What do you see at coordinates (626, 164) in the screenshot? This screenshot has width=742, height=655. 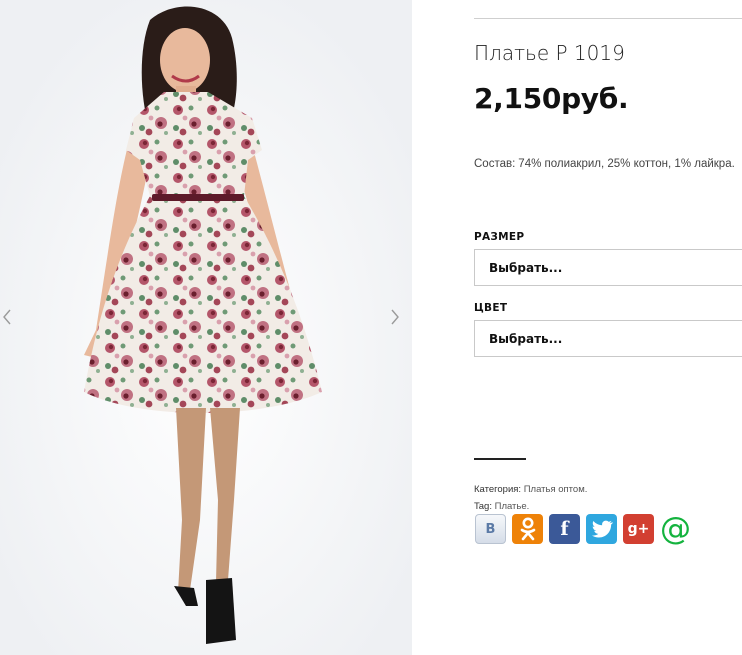 I see `composition-value: 74% полиакрил, 25% коттон, 1% лайкра.` at bounding box center [626, 164].